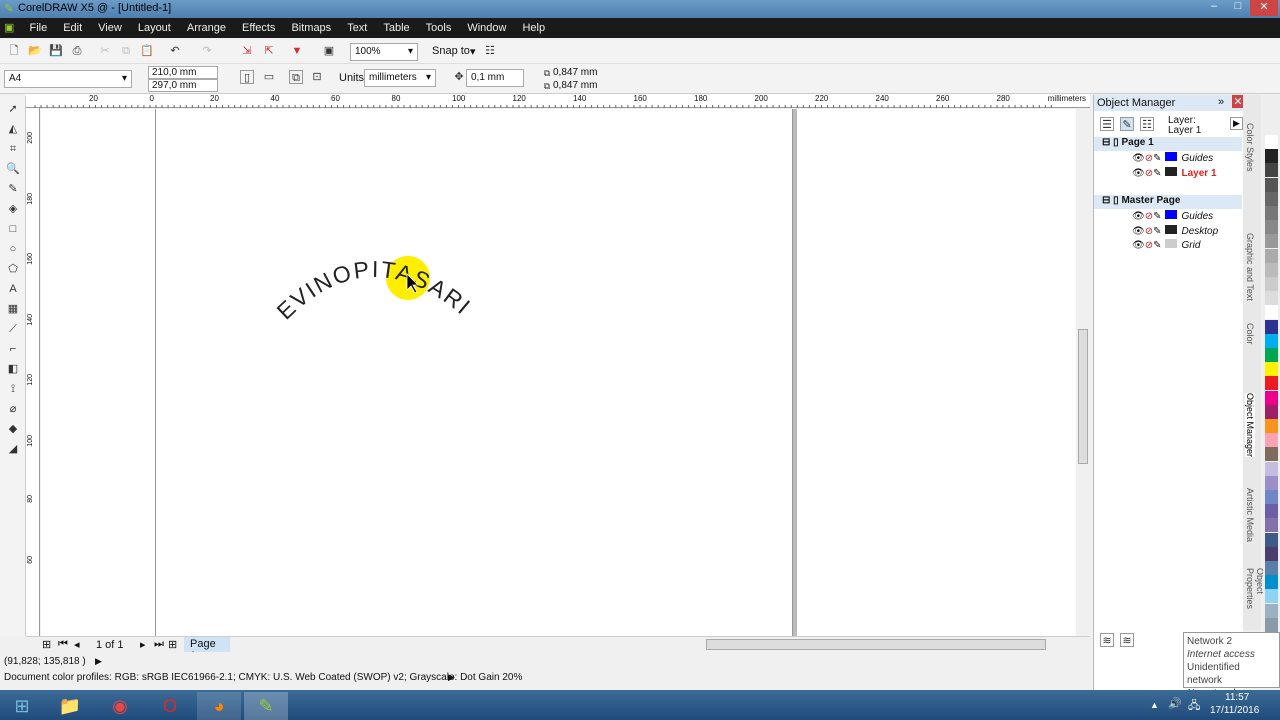 The image size is (1280, 720). What do you see at coordinates (575, 72) in the screenshot?
I see `duplicate-x-field: 0,847 mm` at bounding box center [575, 72].